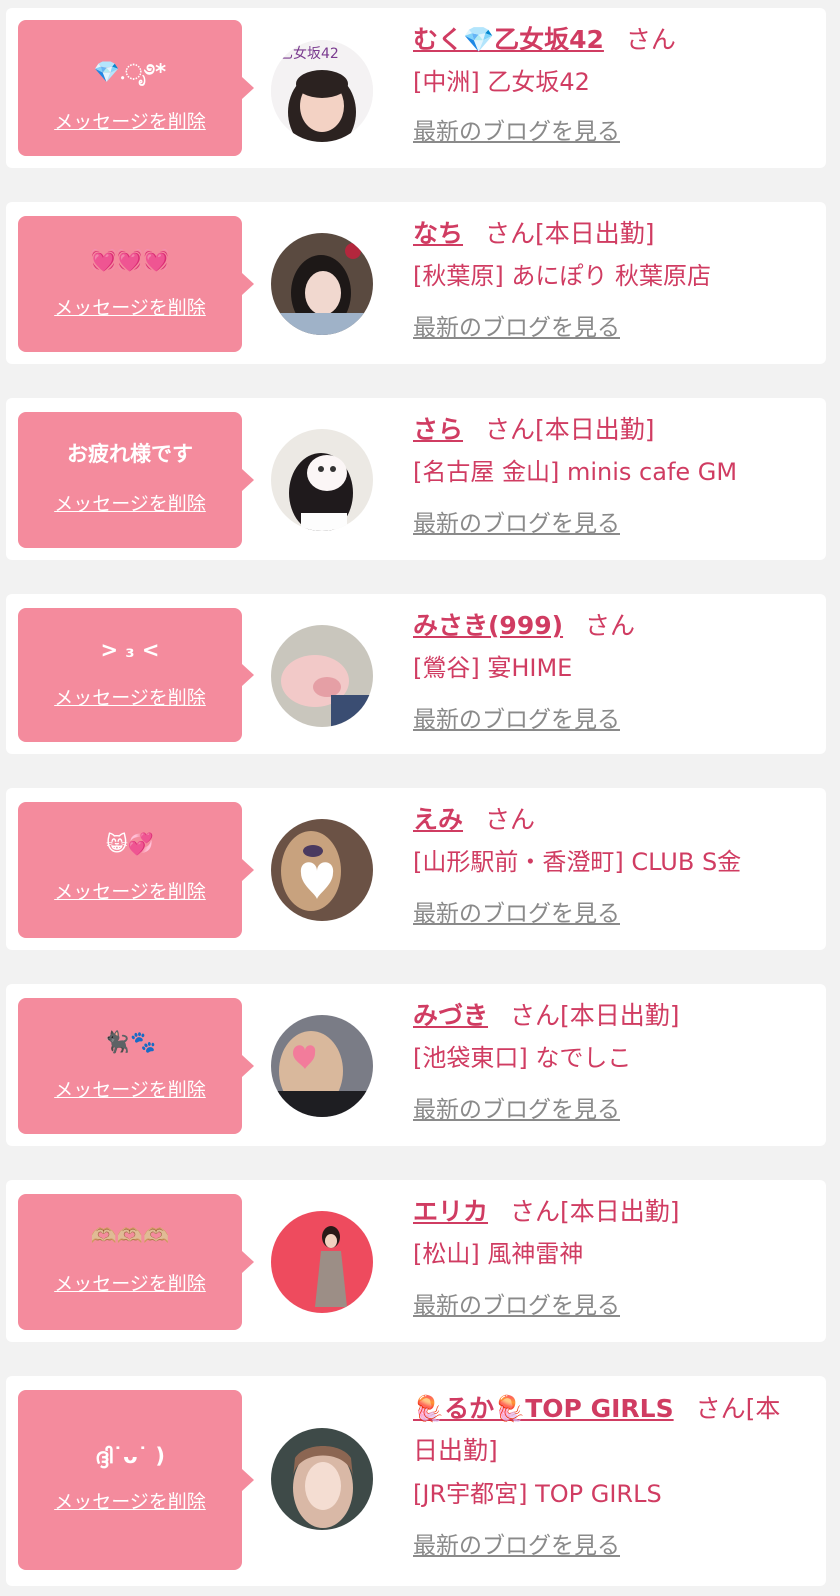 This screenshot has width=840, height=1596. I want to click on card-info: エリカ さん[本日出勤] [松山] 風神雷神 最新のブログを見る, so click(608, 1259).